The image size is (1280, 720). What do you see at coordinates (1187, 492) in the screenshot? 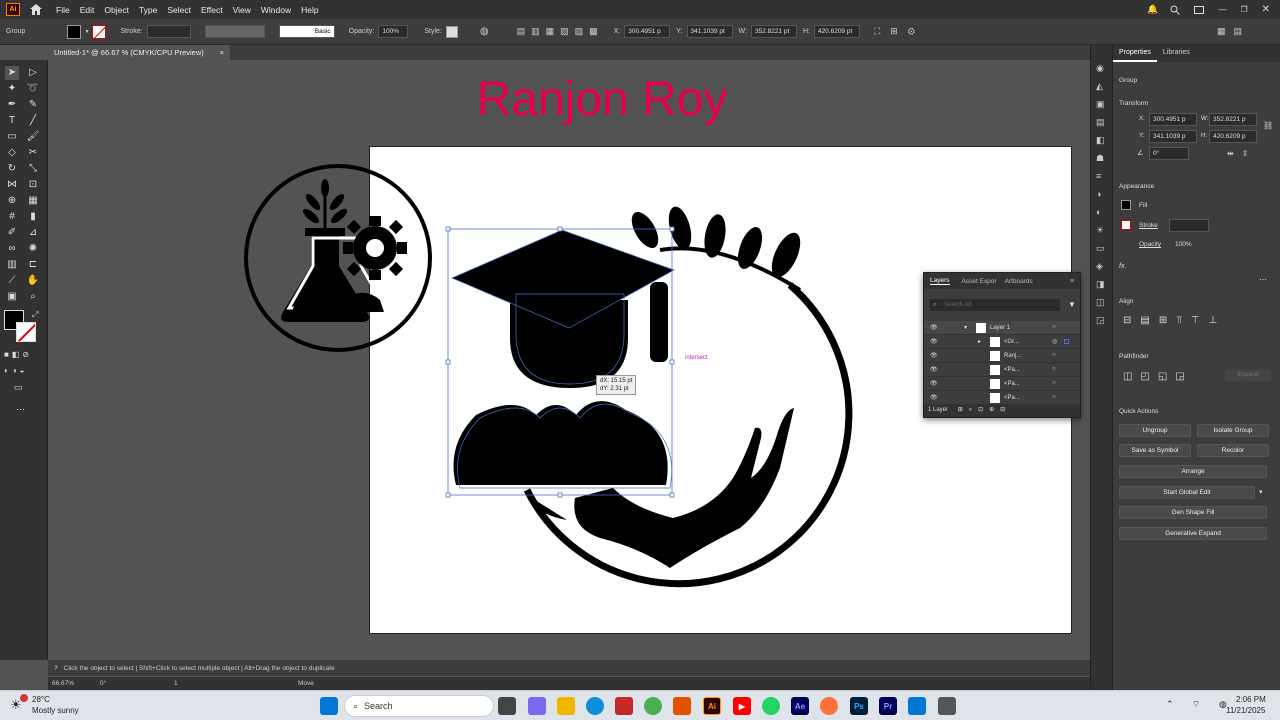
I see `start-global-edit-button: Start Global Edit` at bounding box center [1187, 492].